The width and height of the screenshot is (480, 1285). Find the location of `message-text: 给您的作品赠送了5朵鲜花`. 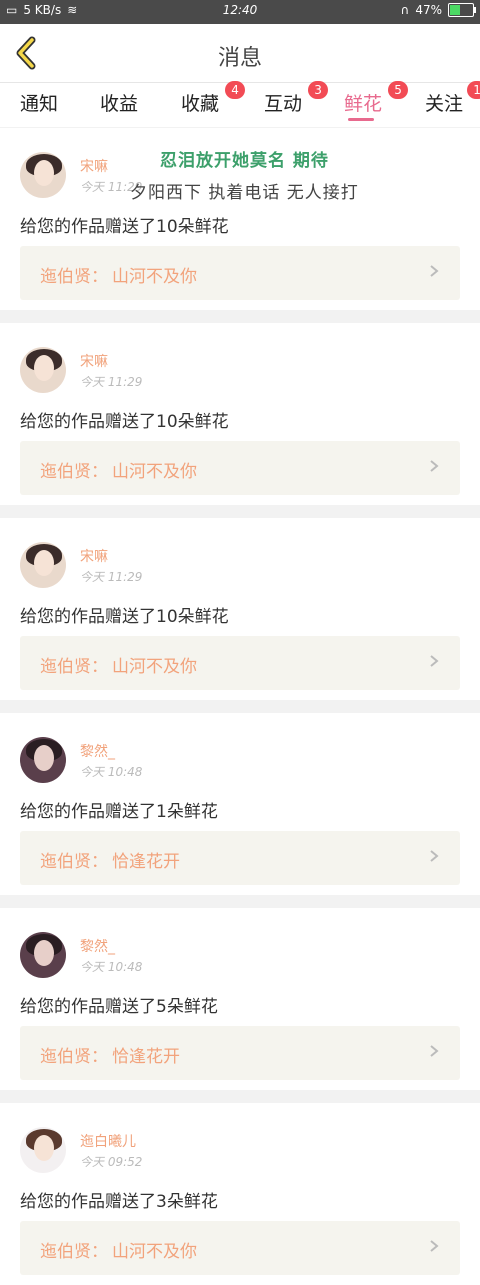

message-text: 给您的作品赠送了5朵鲜花 is located at coordinates (119, 1007).